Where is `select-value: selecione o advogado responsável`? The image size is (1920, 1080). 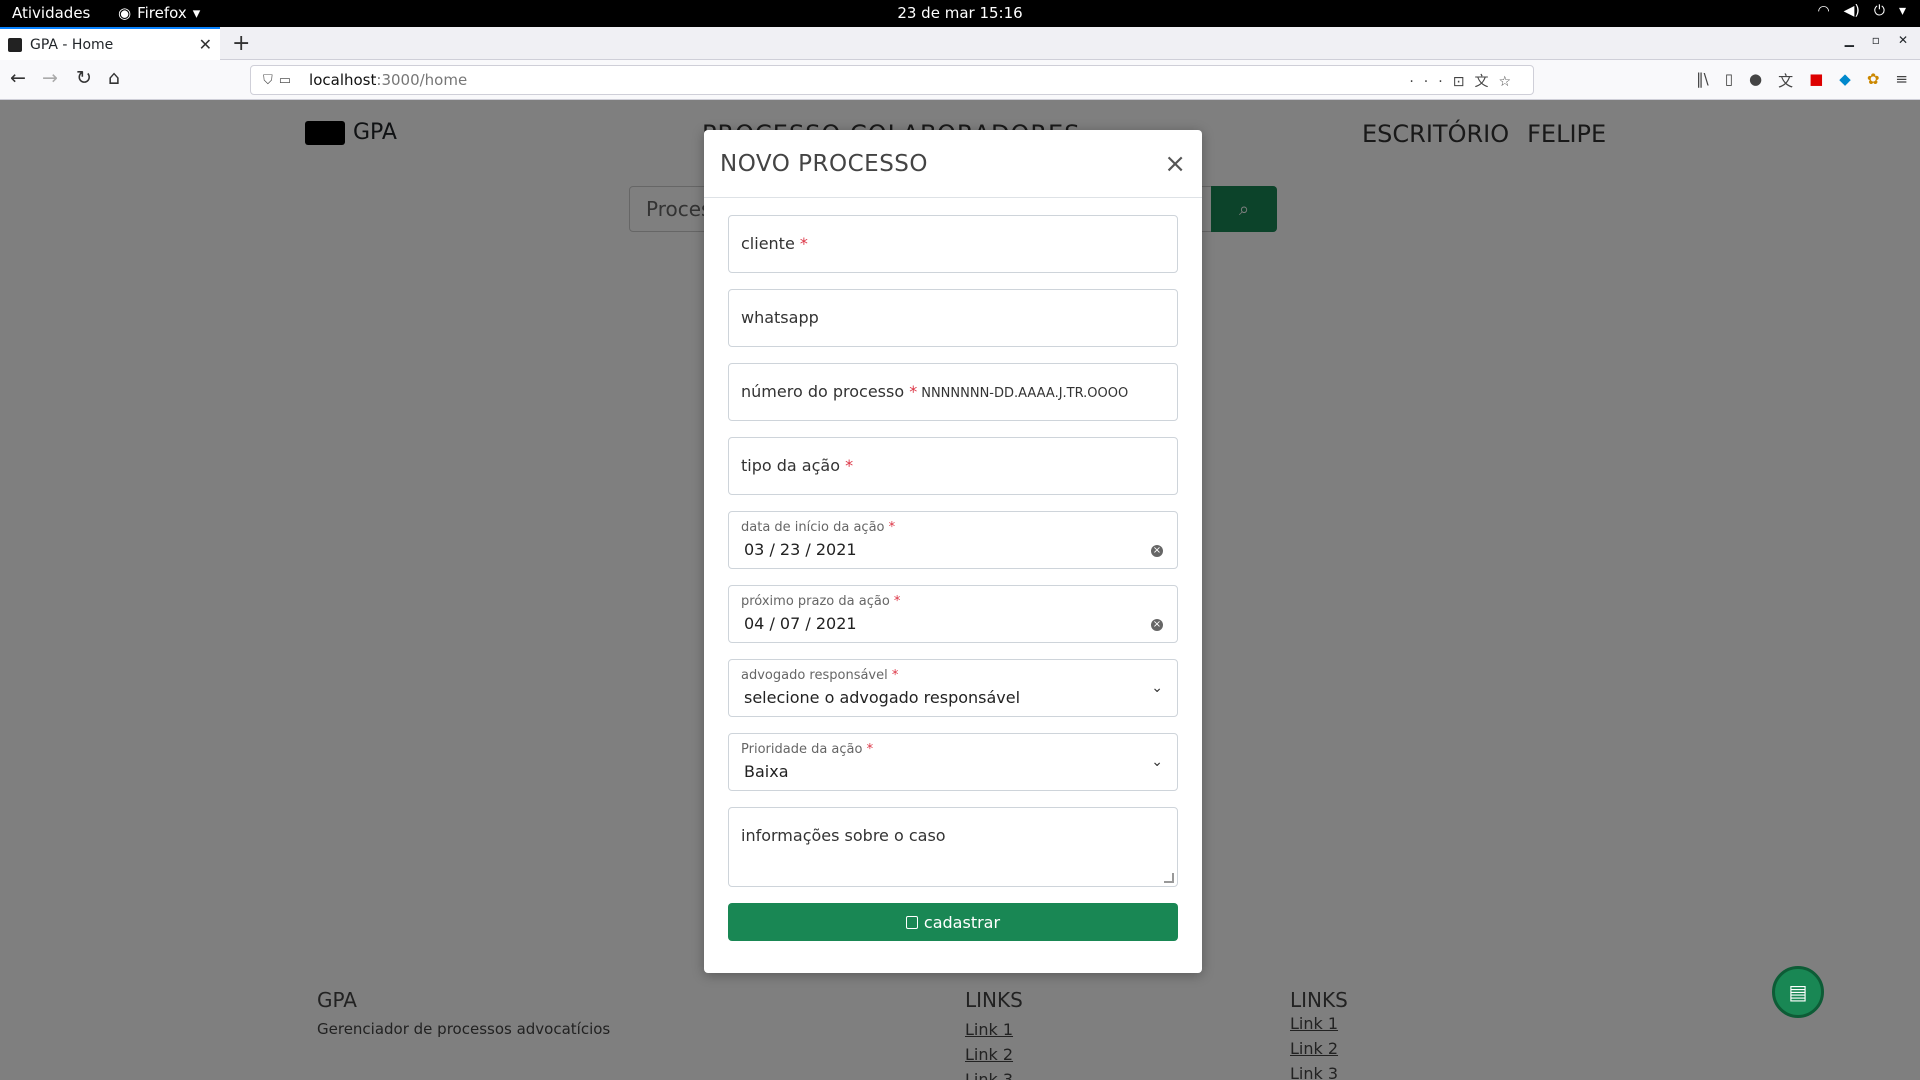
select-value: selecione o advogado responsável is located at coordinates (882, 697).